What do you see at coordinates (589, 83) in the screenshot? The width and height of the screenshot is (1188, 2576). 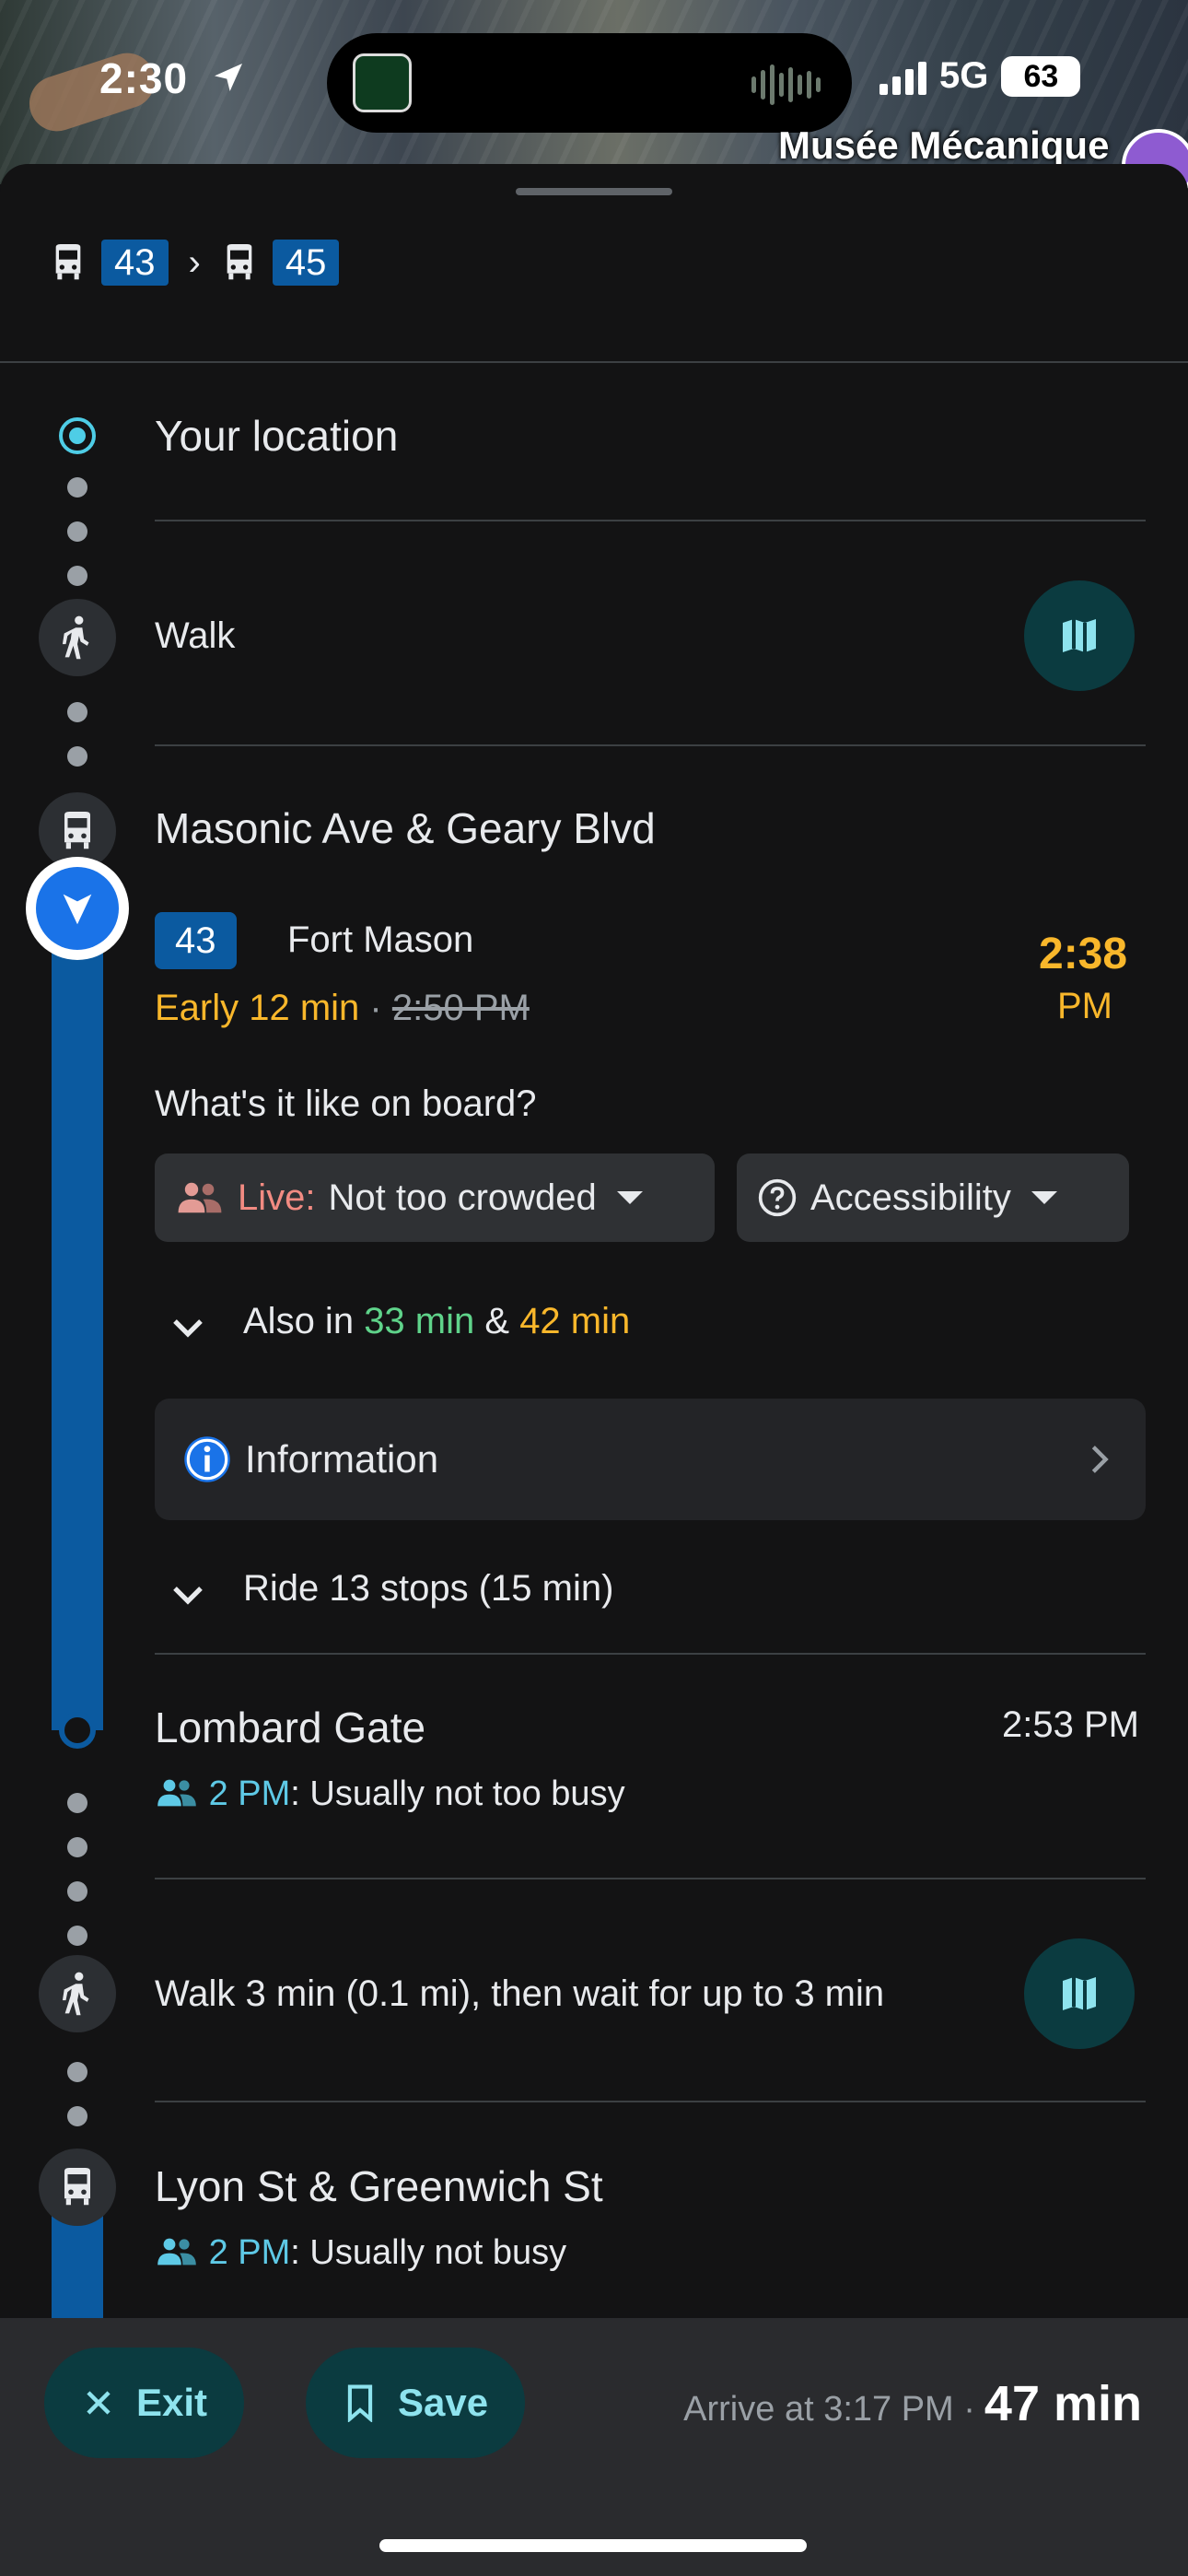 I see `dynamic-island` at bounding box center [589, 83].